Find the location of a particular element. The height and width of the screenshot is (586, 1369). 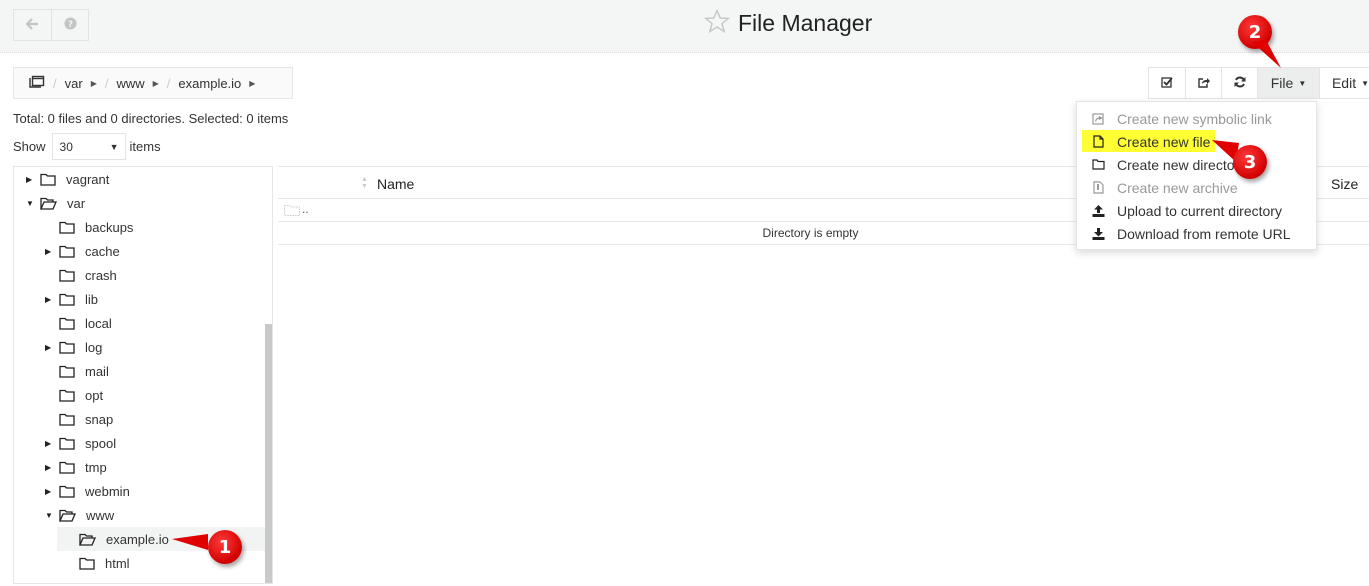

tree-item-label: cache is located at coordinates (102, 251).